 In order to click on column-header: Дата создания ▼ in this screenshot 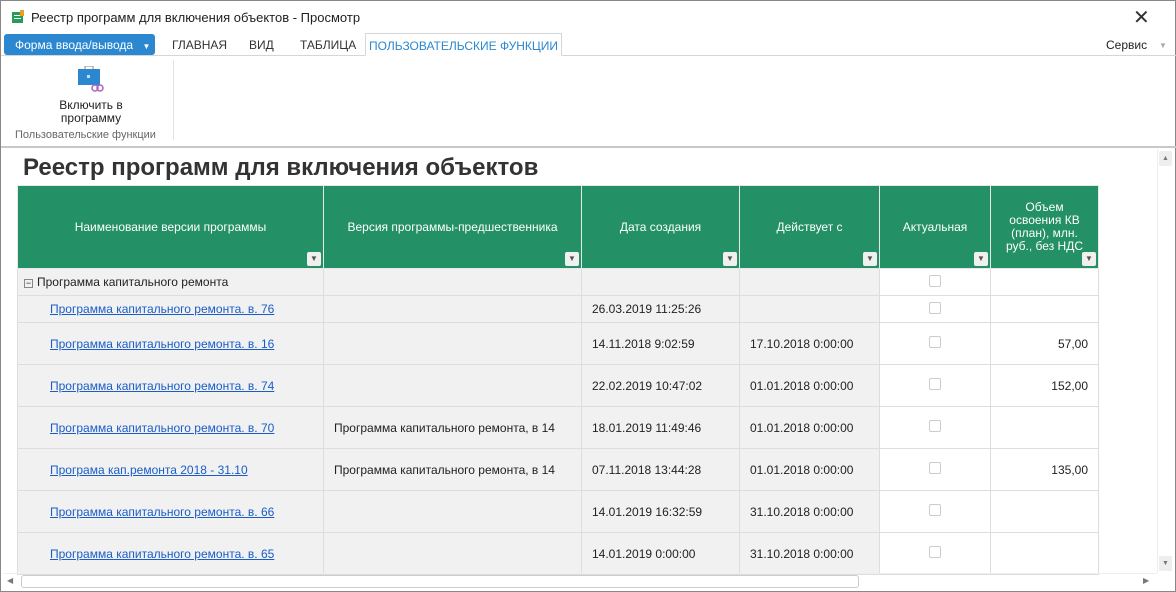, I will do `click(660, 227)`.